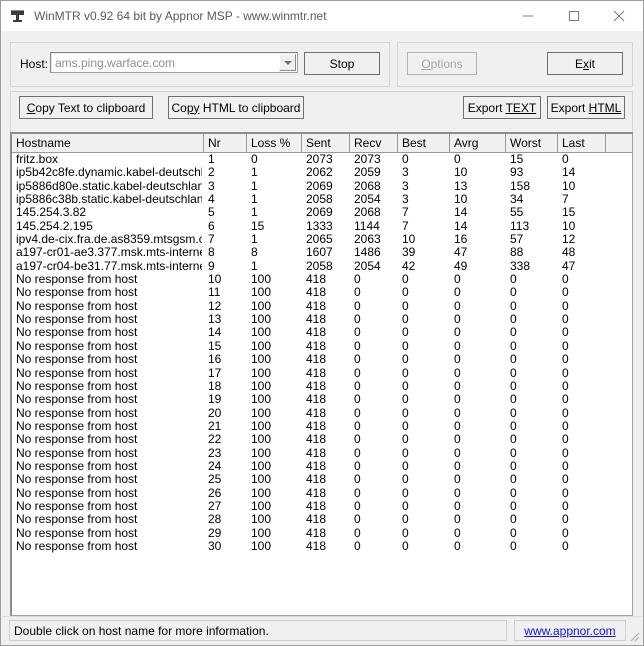 This screenshot has width=644, height=646. What do you see at coordinates (619, 143) in the screenshot?
I see `column-header-filler` at bounding box center [619, 143].